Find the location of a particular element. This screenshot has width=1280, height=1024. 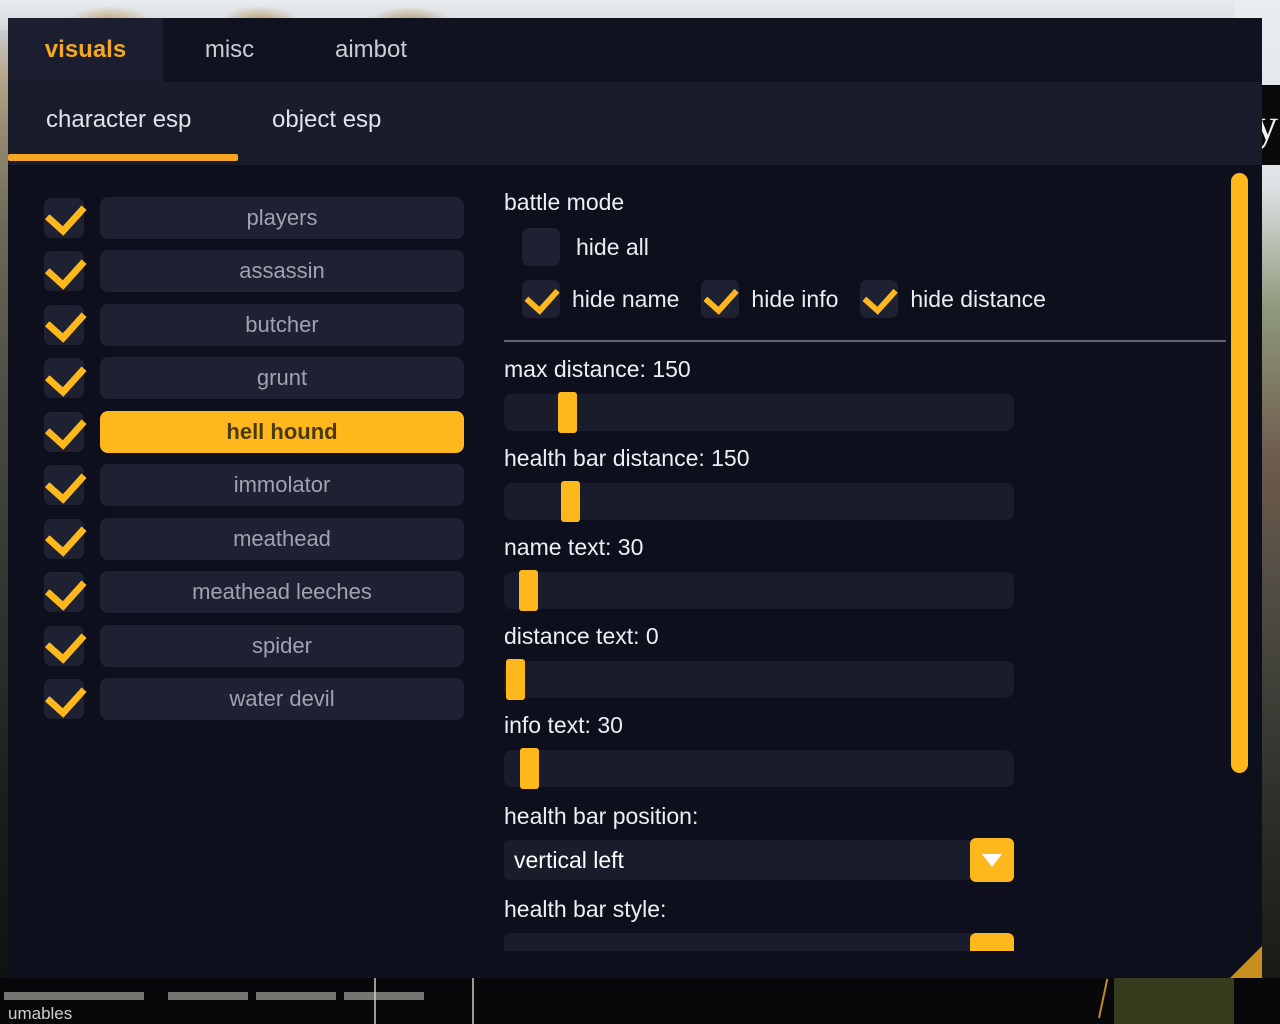

slider-block: health bar distance: 150 is located at coordinates (869, 483).